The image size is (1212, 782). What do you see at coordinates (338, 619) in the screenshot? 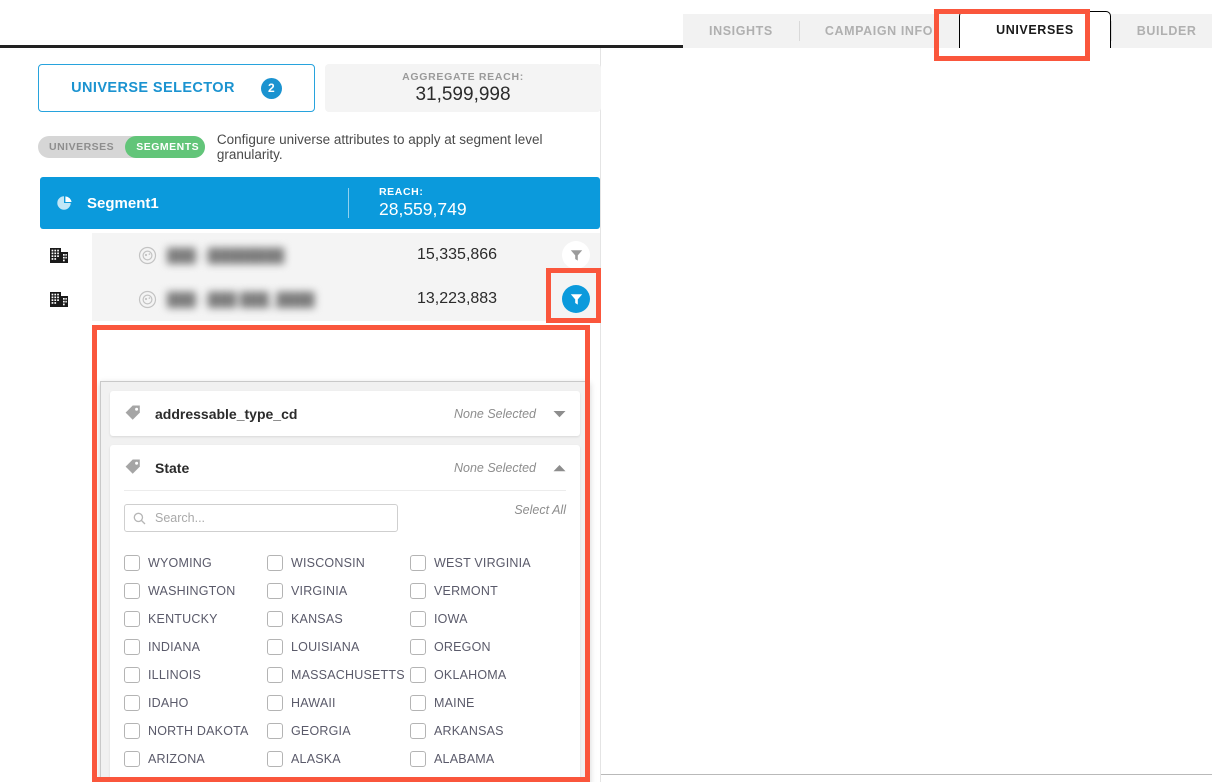
I see `state-option: KANSAS` at bounding box center [338, 619].